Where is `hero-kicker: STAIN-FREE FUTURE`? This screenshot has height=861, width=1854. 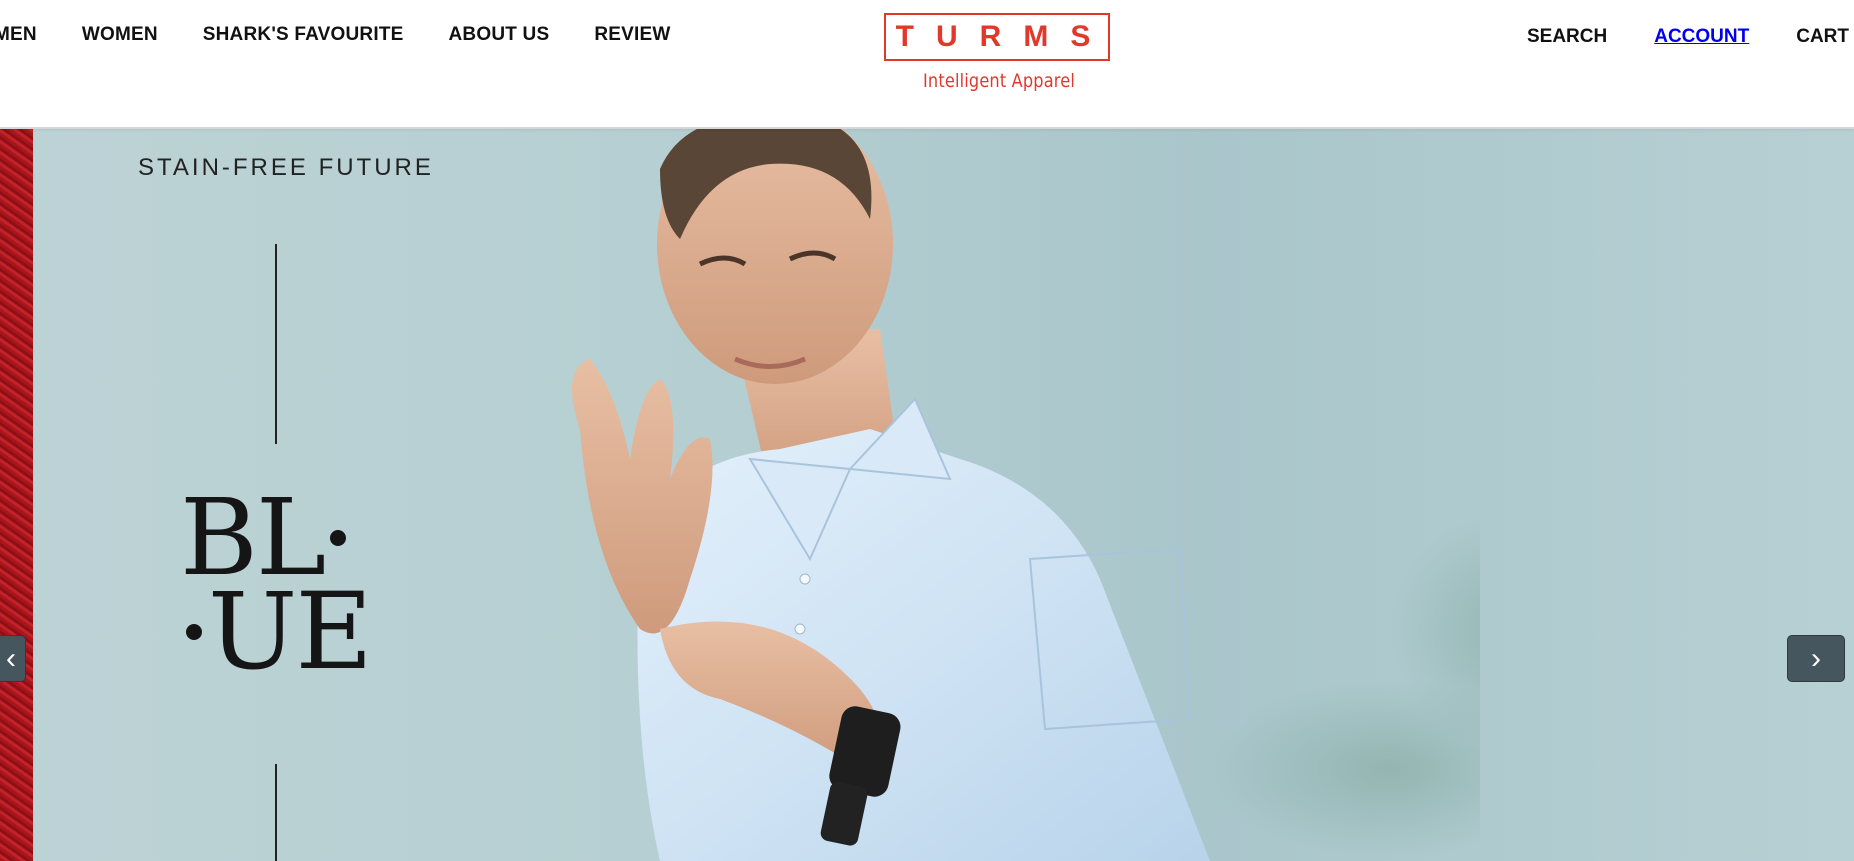 hero-kicker: STAIN-FREE FUTURE is located at coordinates (286, 167).